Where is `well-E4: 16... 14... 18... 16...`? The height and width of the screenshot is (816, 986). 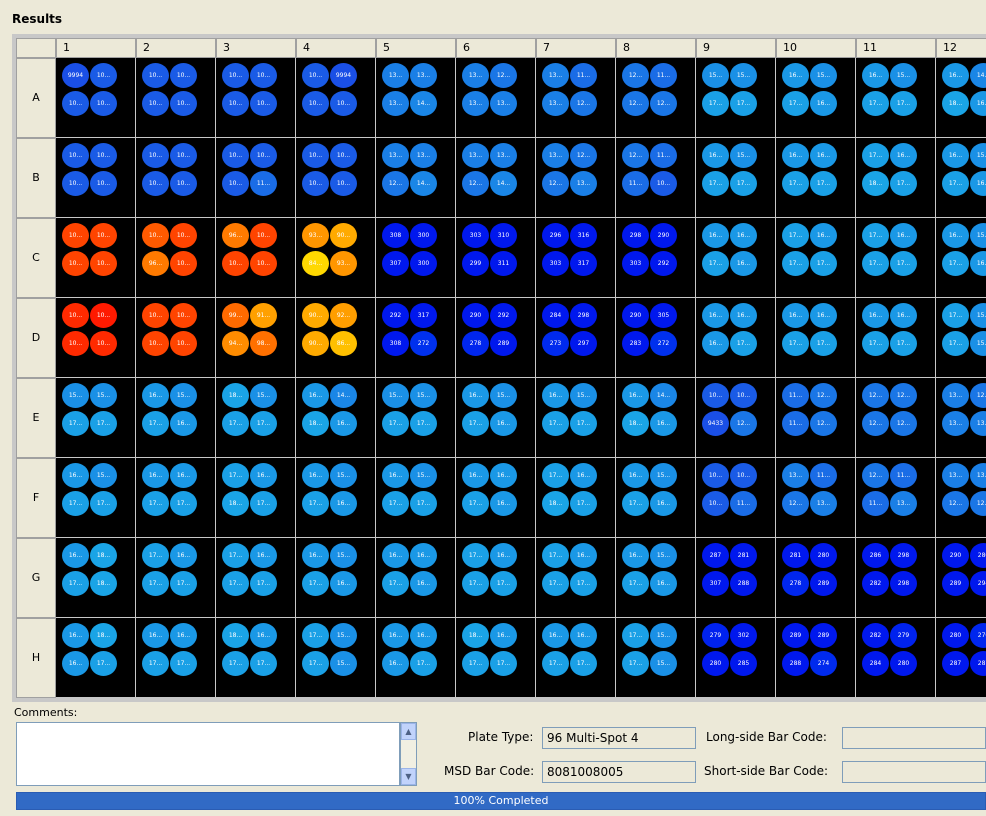
well-E4: 16... 14... 18... 16... is located at coordinates (335, 417).